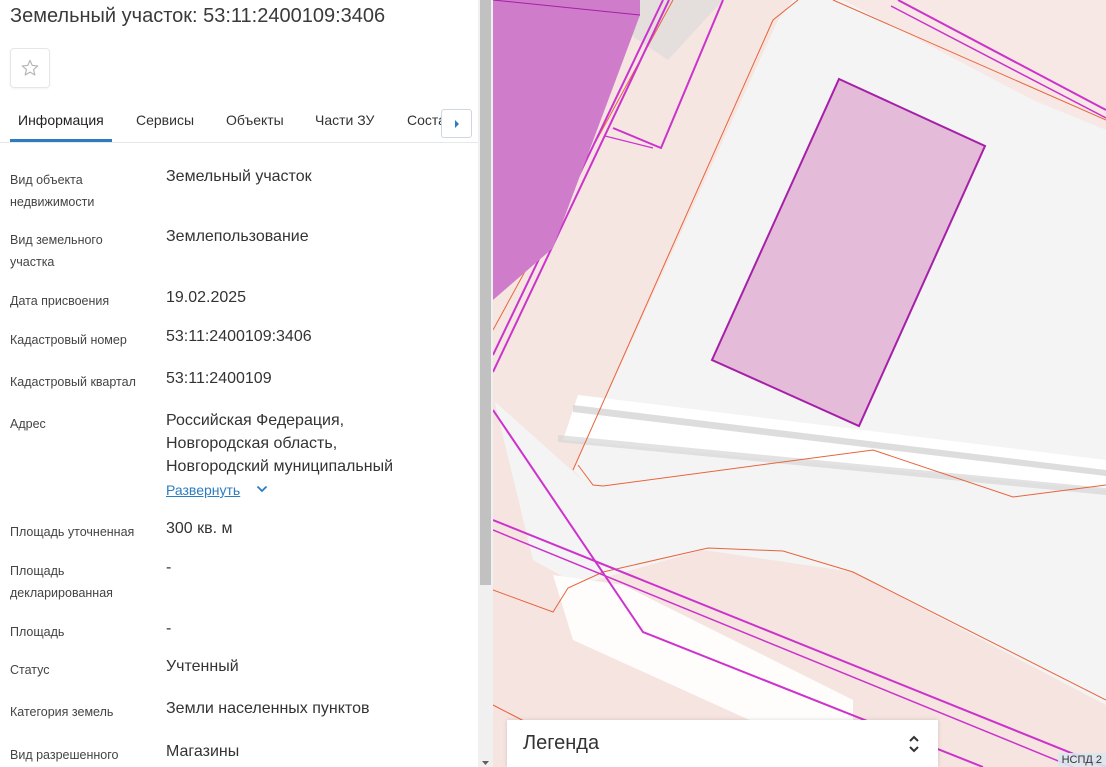 Image resolution: width=1106 pixels, height=767 pixels. I want to click on field-label: Вид разрешенного, so click(64, 755).